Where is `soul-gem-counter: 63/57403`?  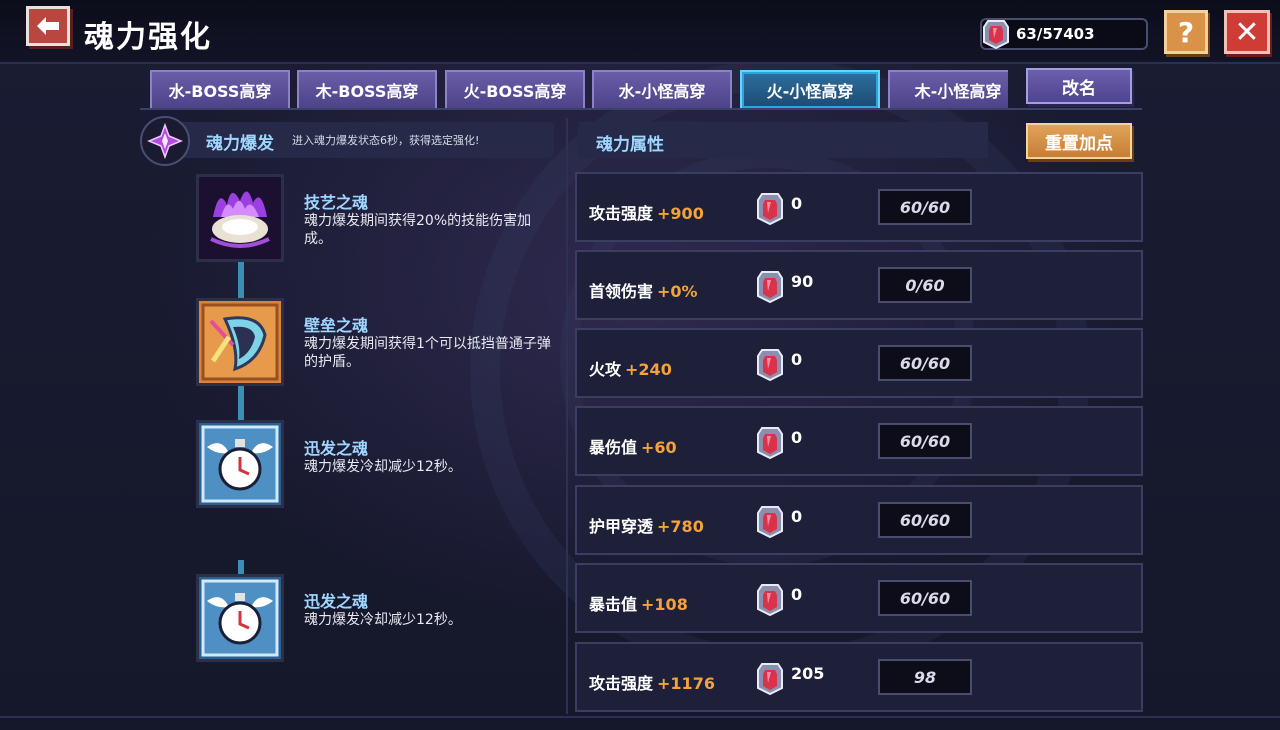 soul-gem-counter: 63/57403 is located at coordinates (1064, 34).